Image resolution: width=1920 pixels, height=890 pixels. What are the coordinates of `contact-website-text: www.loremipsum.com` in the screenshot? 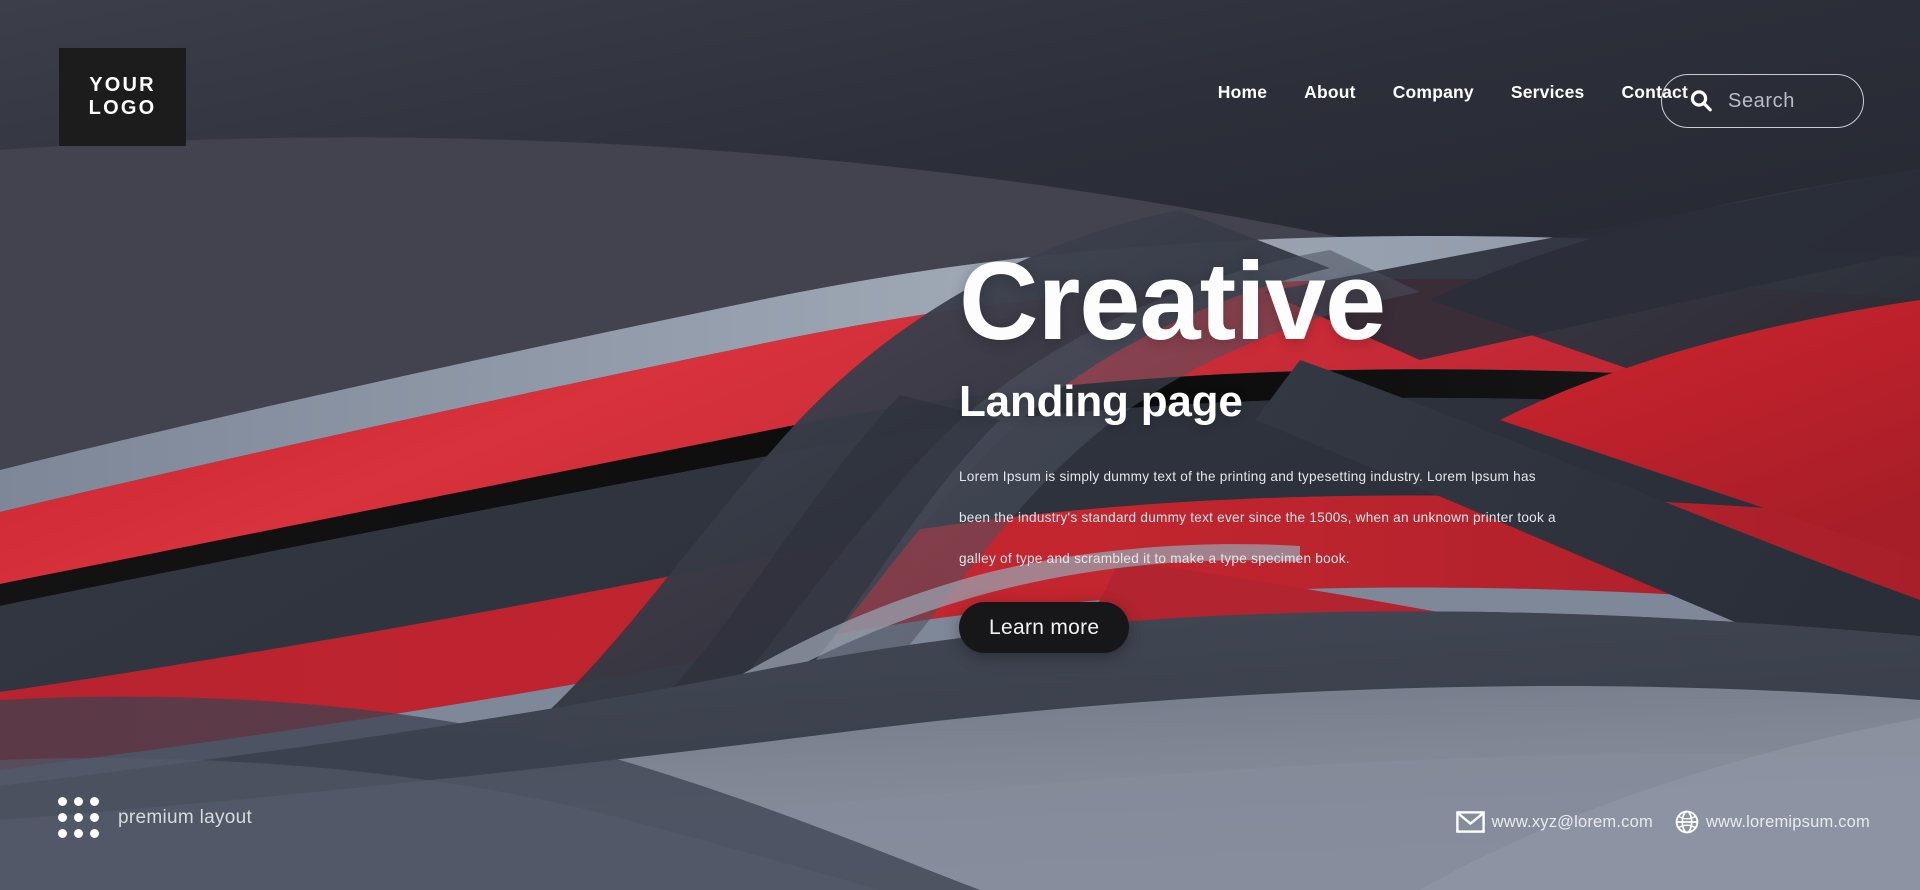 It's located at (1787, 821).